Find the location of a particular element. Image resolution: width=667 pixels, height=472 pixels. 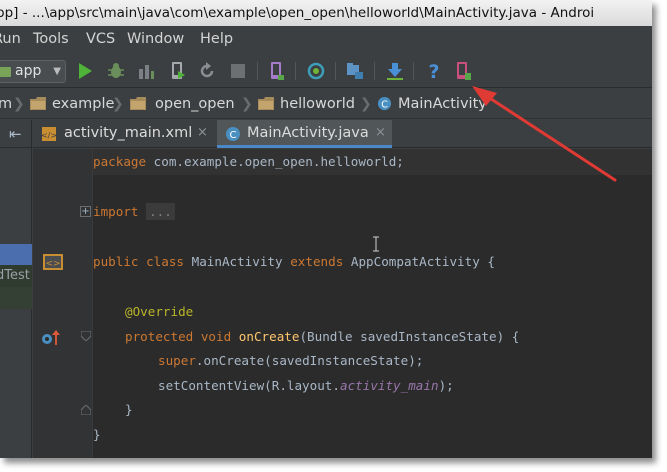

keyword-class: class is located at coordinates (165, 261).